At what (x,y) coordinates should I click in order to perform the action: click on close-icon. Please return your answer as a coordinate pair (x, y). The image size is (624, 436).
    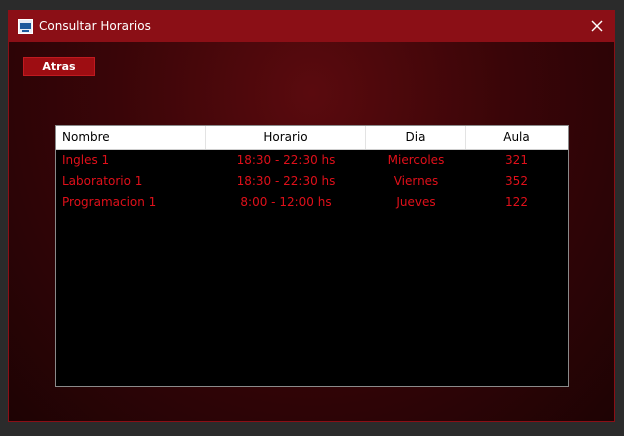
    Looking at the image, I should click on (597, 26).